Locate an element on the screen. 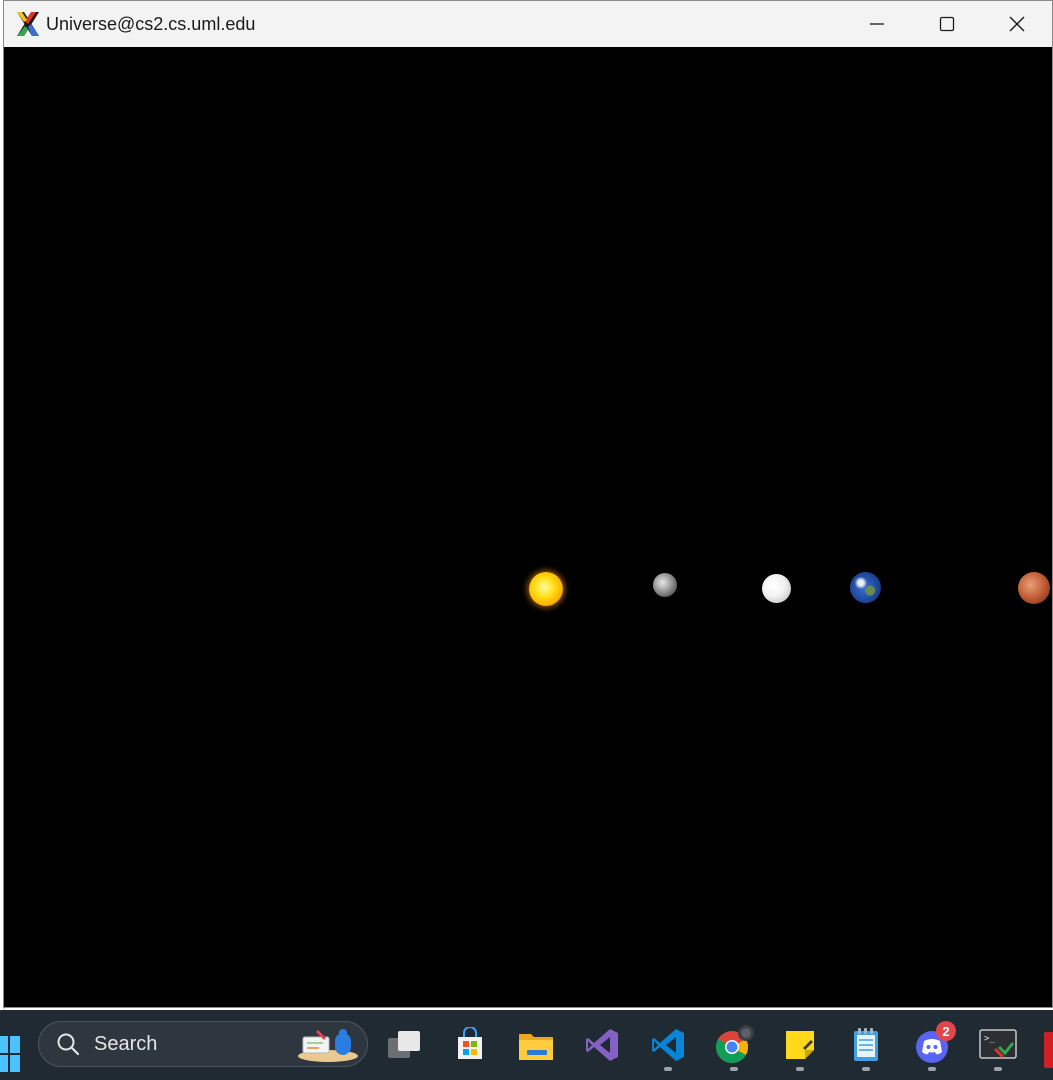  vscode-button is located at coordinates (668, 1045).